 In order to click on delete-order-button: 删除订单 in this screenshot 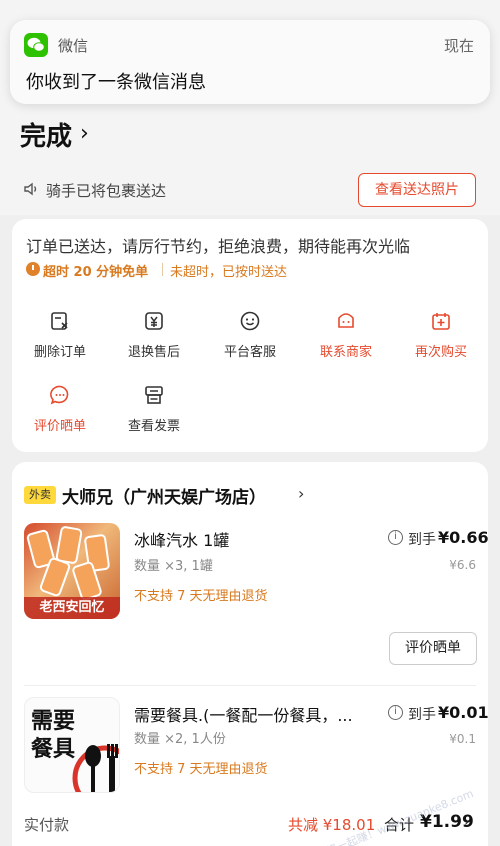, I will do `click(60, 334)`.